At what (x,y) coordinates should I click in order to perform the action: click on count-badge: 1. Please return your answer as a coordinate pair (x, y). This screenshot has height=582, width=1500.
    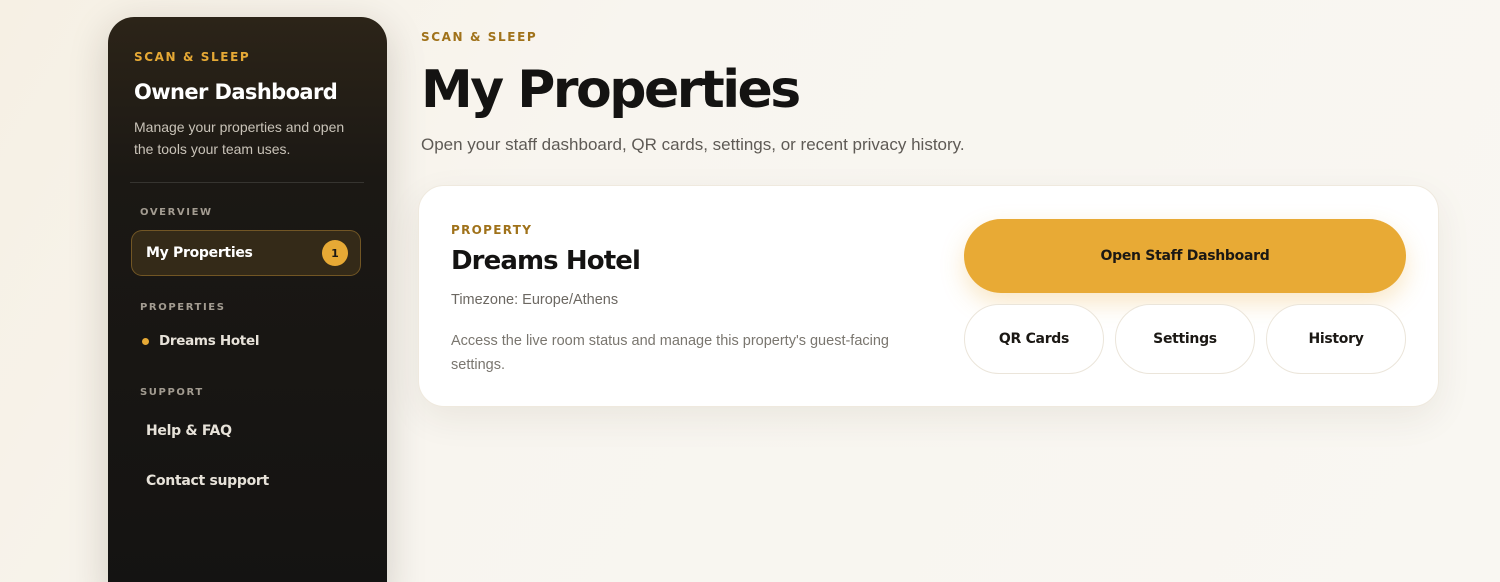
    Looking at the image, I should click on (335, 253).